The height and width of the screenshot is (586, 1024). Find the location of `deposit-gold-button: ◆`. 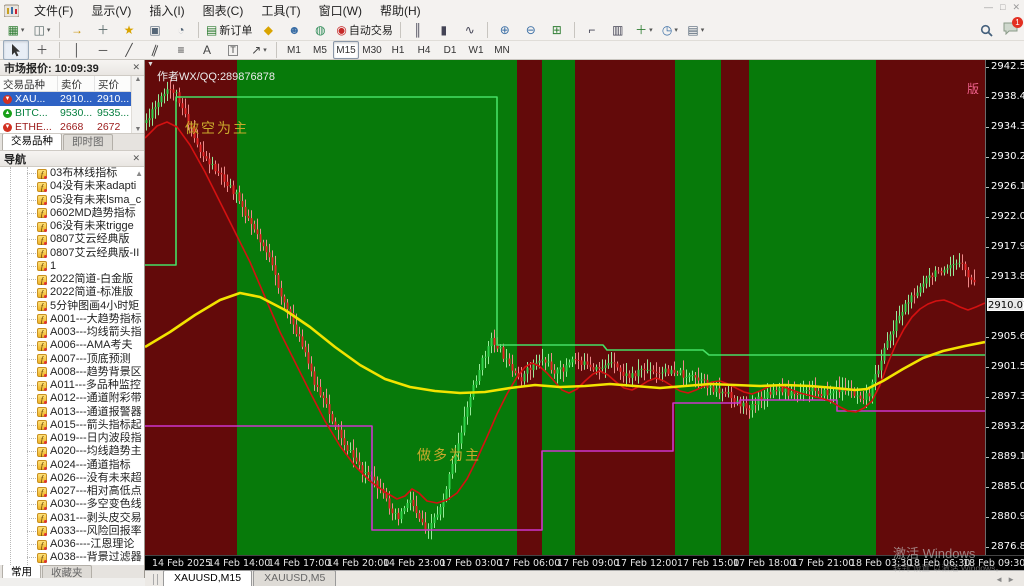

deposit-gold-button: ◆ is located at coordinates (268, 30).